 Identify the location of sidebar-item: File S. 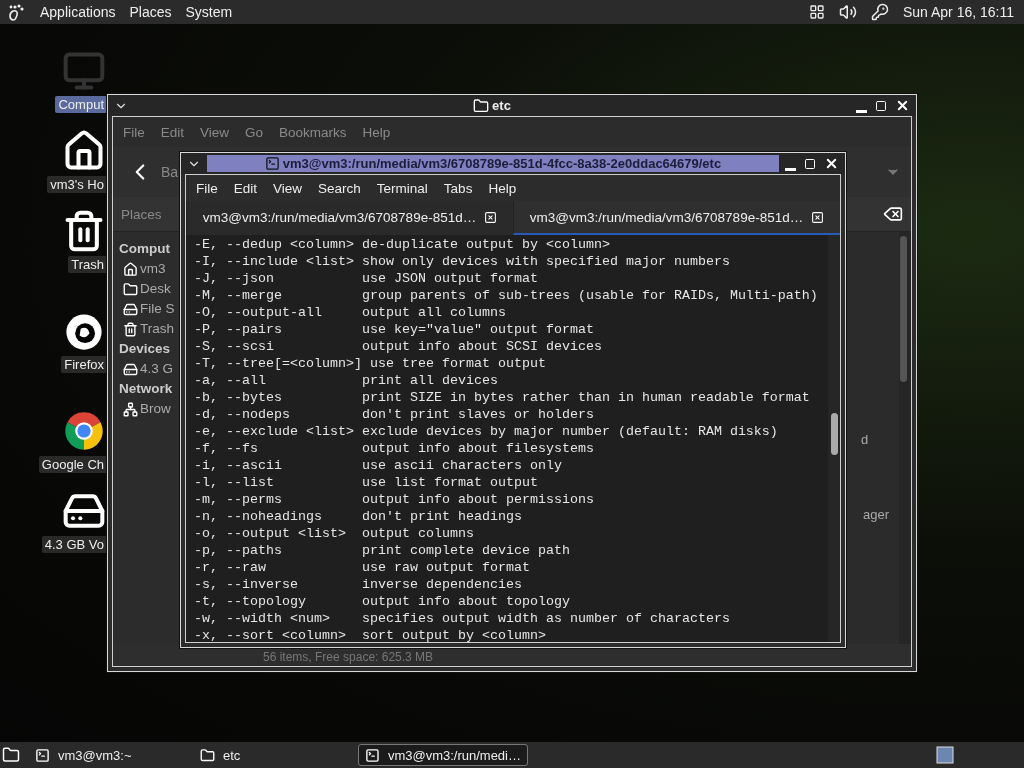
(157, 309).